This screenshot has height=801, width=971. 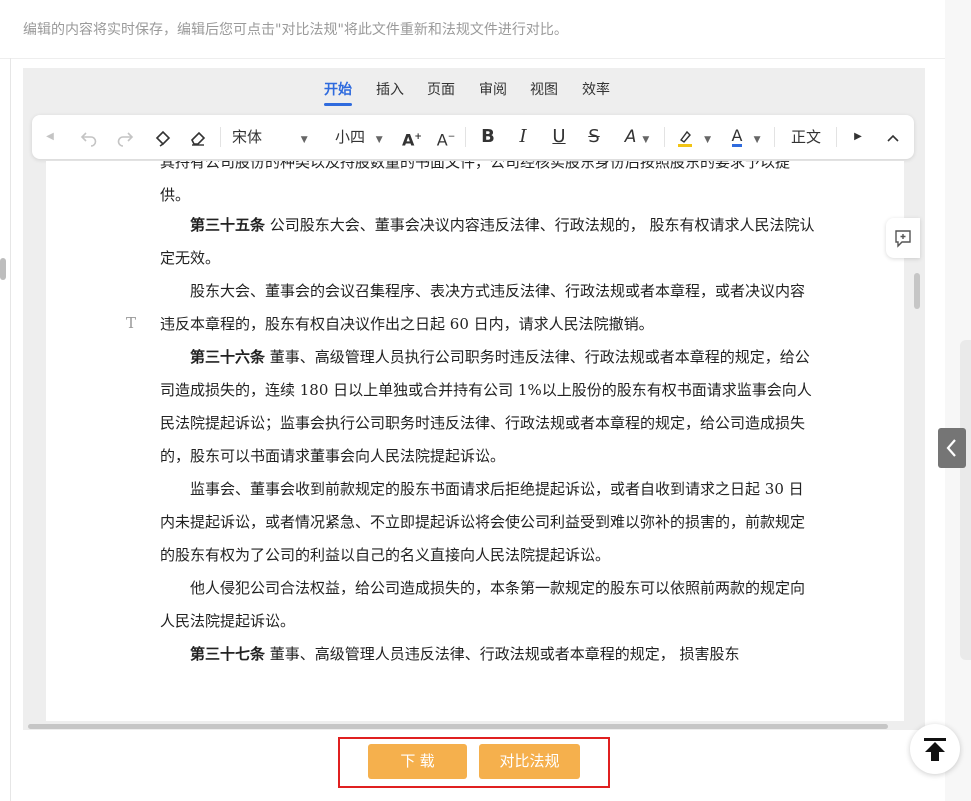 I want to click on next-icon: ▶, so click(x=858, y=137).